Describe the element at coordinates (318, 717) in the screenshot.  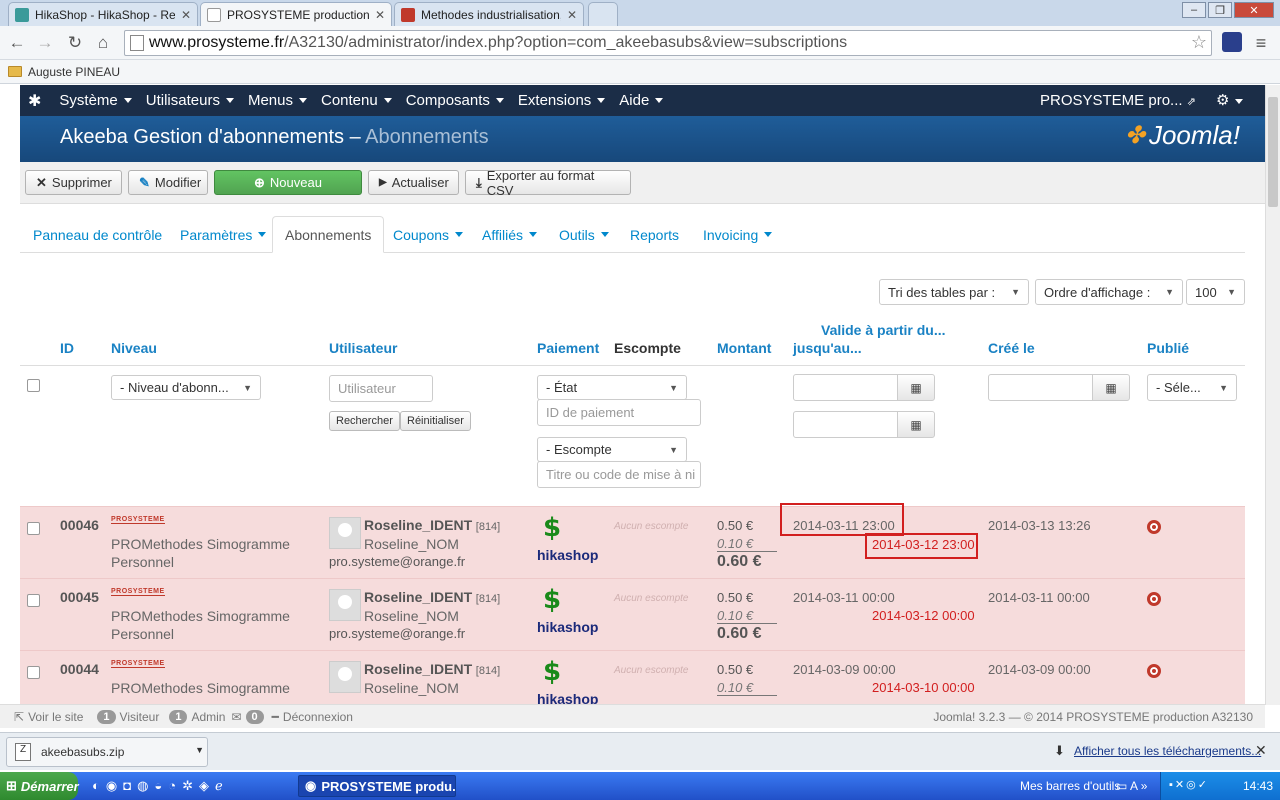
I see `logout-link: Déconnexion` at that location.